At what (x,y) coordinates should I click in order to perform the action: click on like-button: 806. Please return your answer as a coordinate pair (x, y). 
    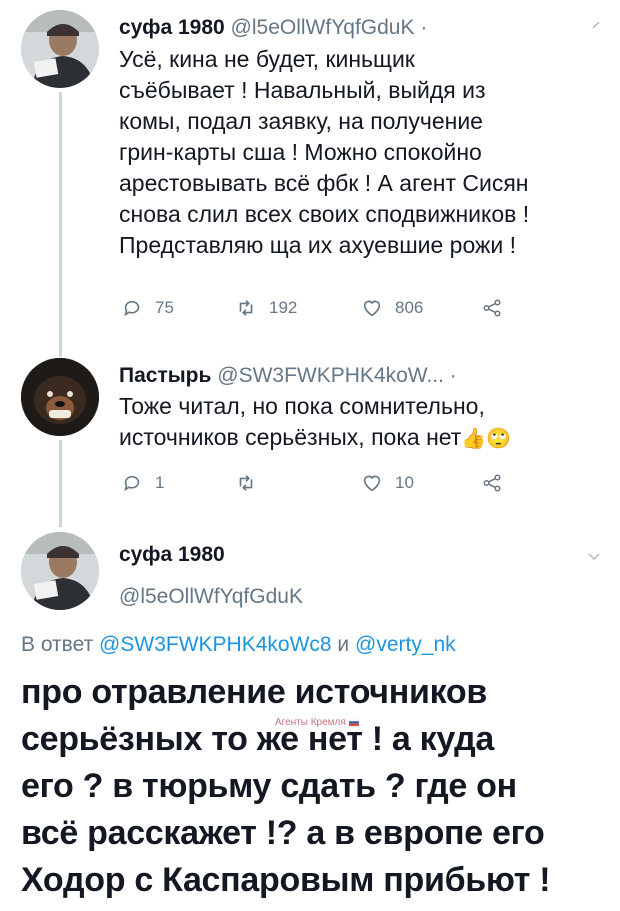
    Looking at the image, I should click on (421, 308).